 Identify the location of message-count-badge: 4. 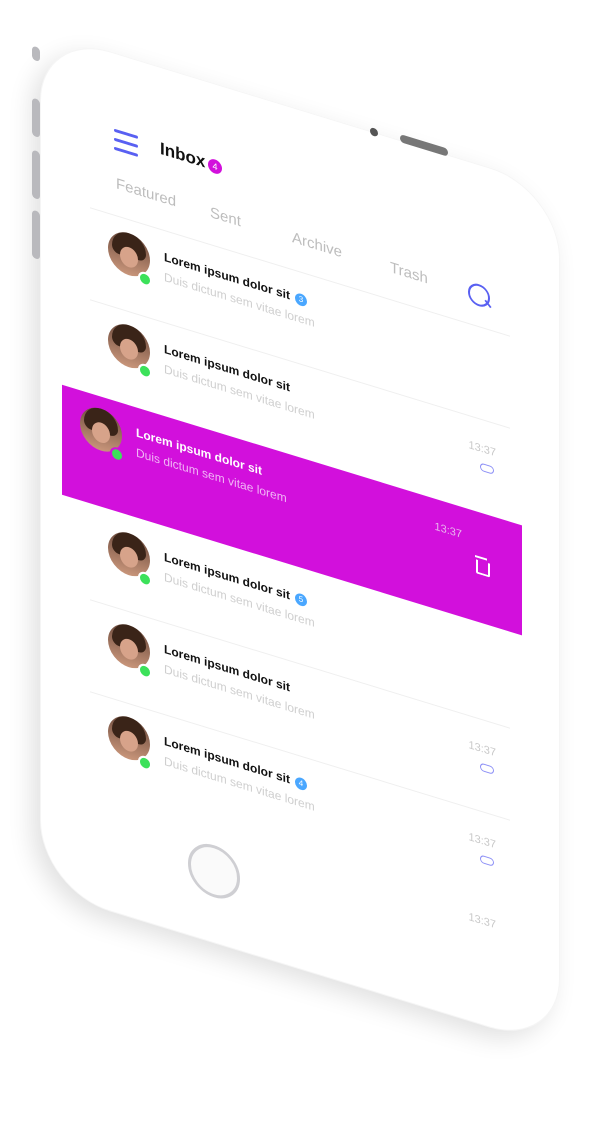
(301, 783).